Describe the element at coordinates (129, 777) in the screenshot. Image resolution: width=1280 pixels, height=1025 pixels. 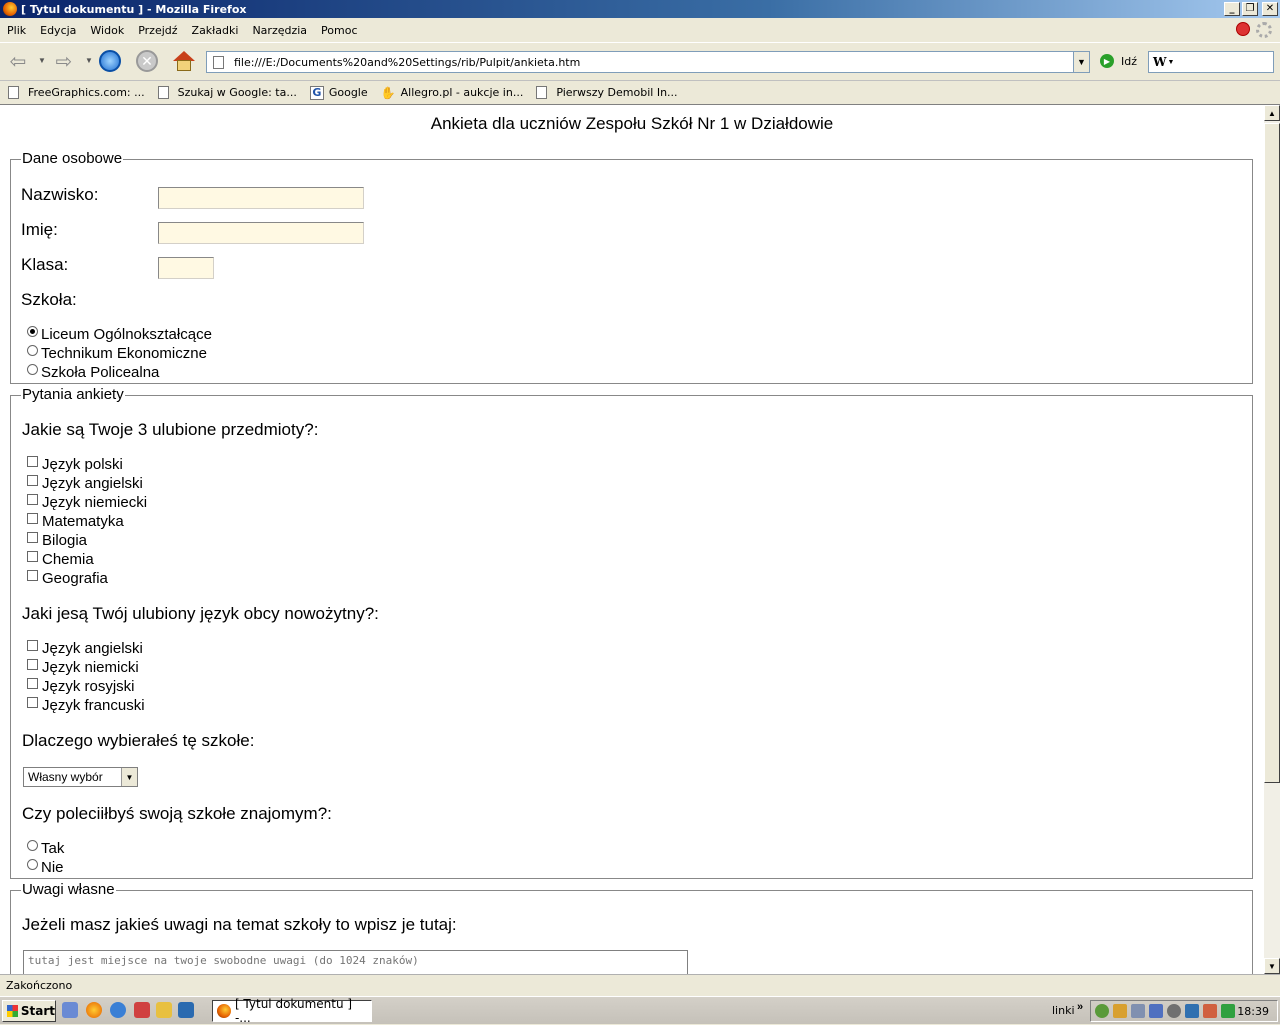
I see `chevron-down-icon: ▼` at that location.